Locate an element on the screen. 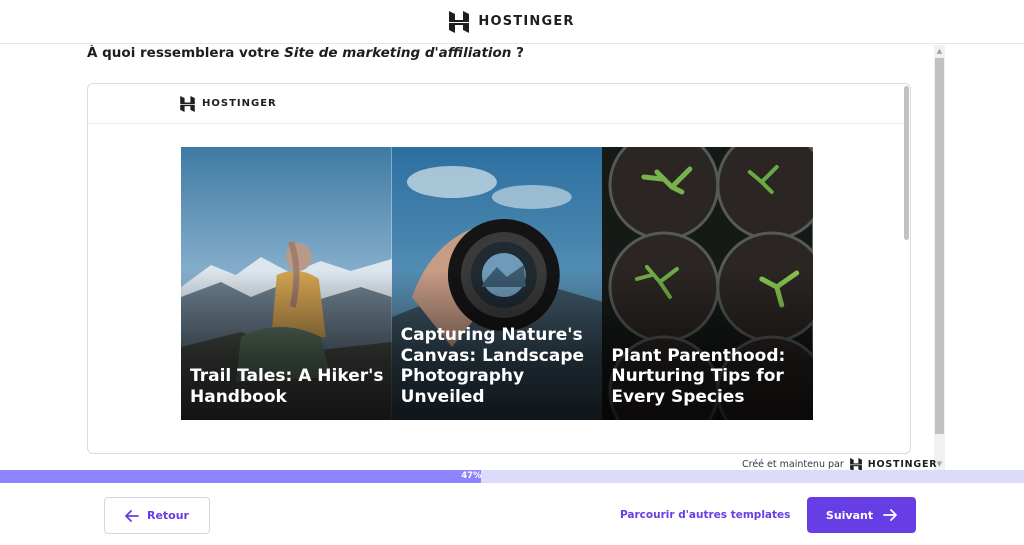 The height and width of the screenshot is (545, 1024). site-type: Site de marketing d'affiliation is located at coordinates (398, 53).